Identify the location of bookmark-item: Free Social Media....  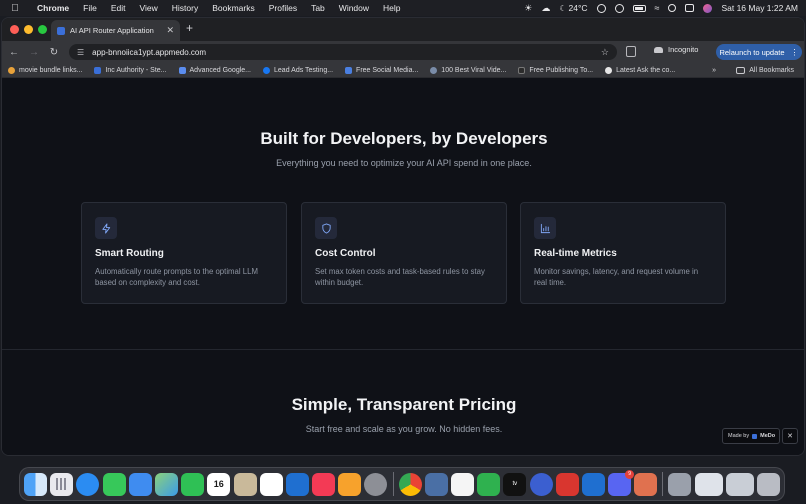
(381, 70).